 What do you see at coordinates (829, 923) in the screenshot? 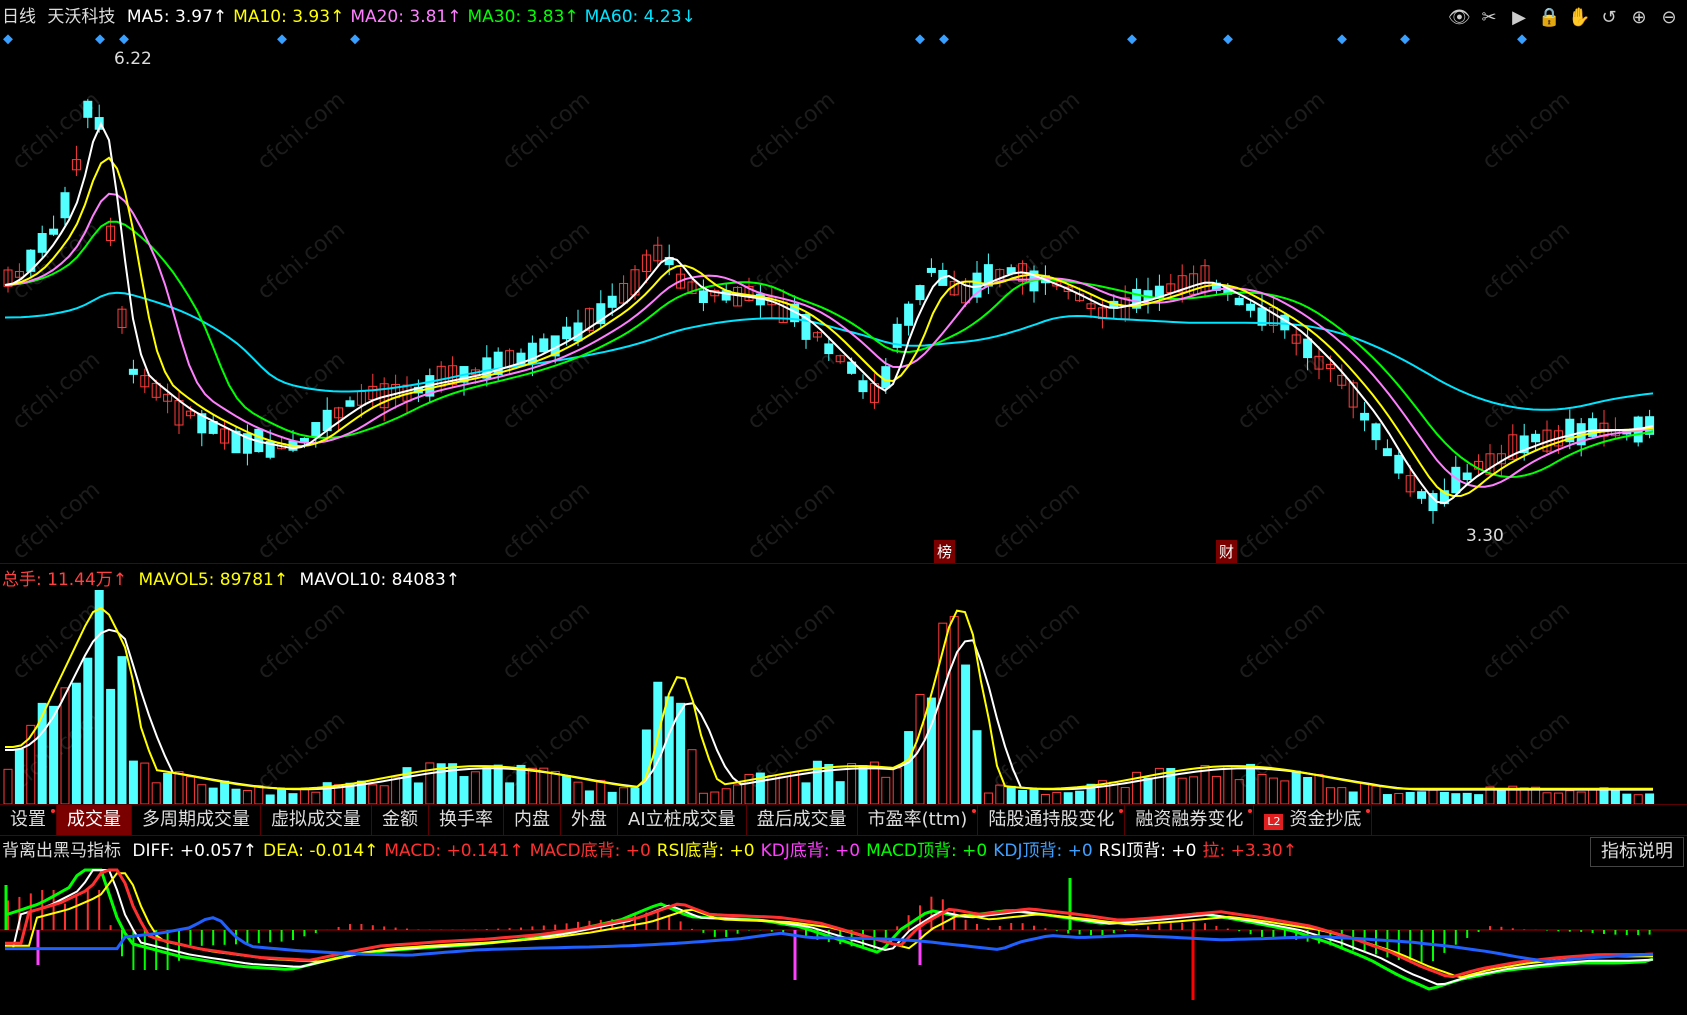
I see `trend-line-red` at bounding box center [829, 923].